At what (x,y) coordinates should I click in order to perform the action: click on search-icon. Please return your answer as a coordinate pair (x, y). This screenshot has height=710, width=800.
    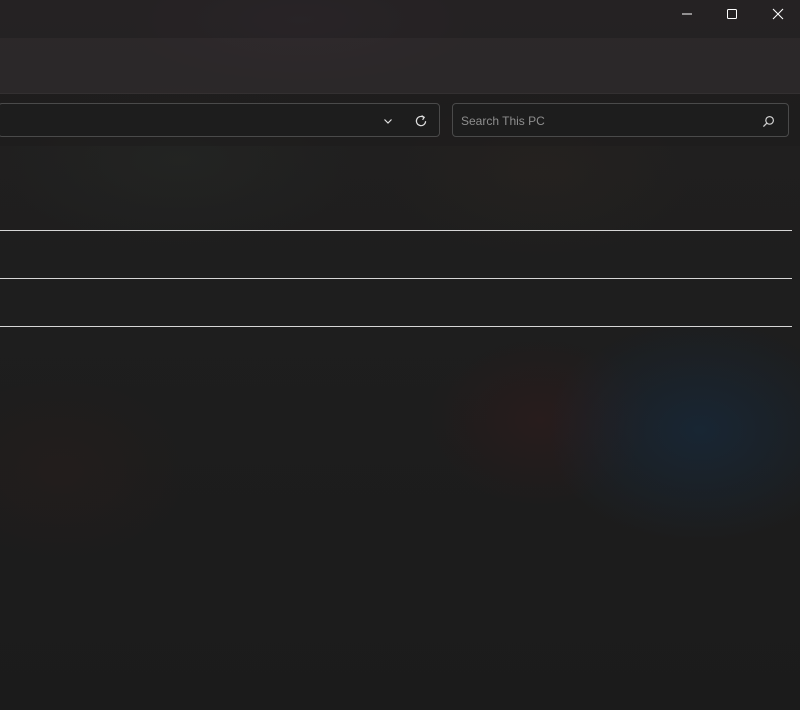
    Looking at the image, I should click on (768, 121).